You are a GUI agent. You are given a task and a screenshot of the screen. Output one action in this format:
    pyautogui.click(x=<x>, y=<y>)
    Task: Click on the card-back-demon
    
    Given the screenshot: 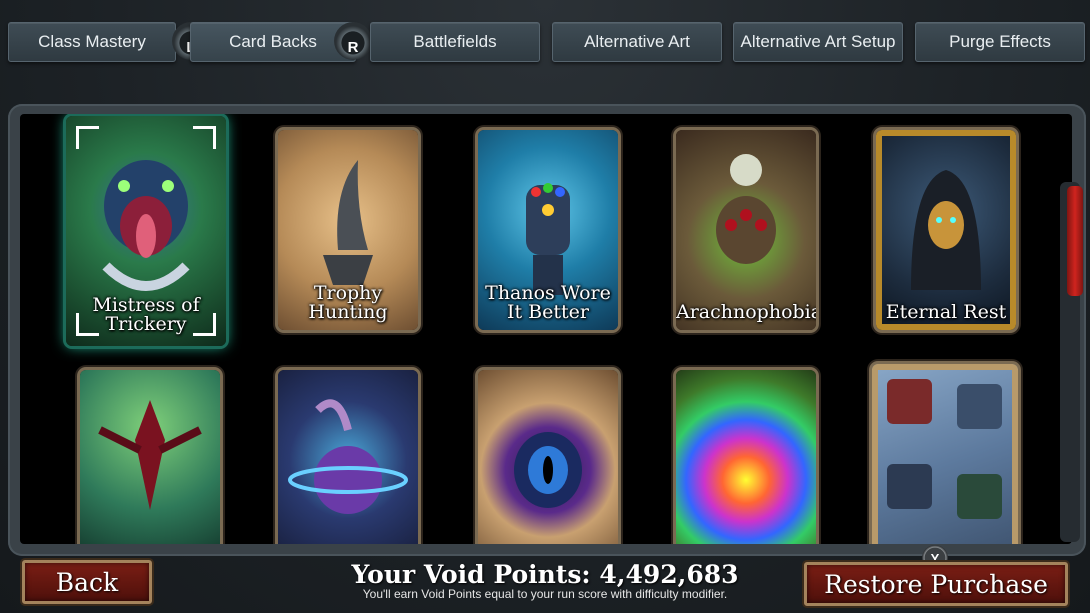 What is the action you would take?
    pyautogui.click(x=150, y=457)
    